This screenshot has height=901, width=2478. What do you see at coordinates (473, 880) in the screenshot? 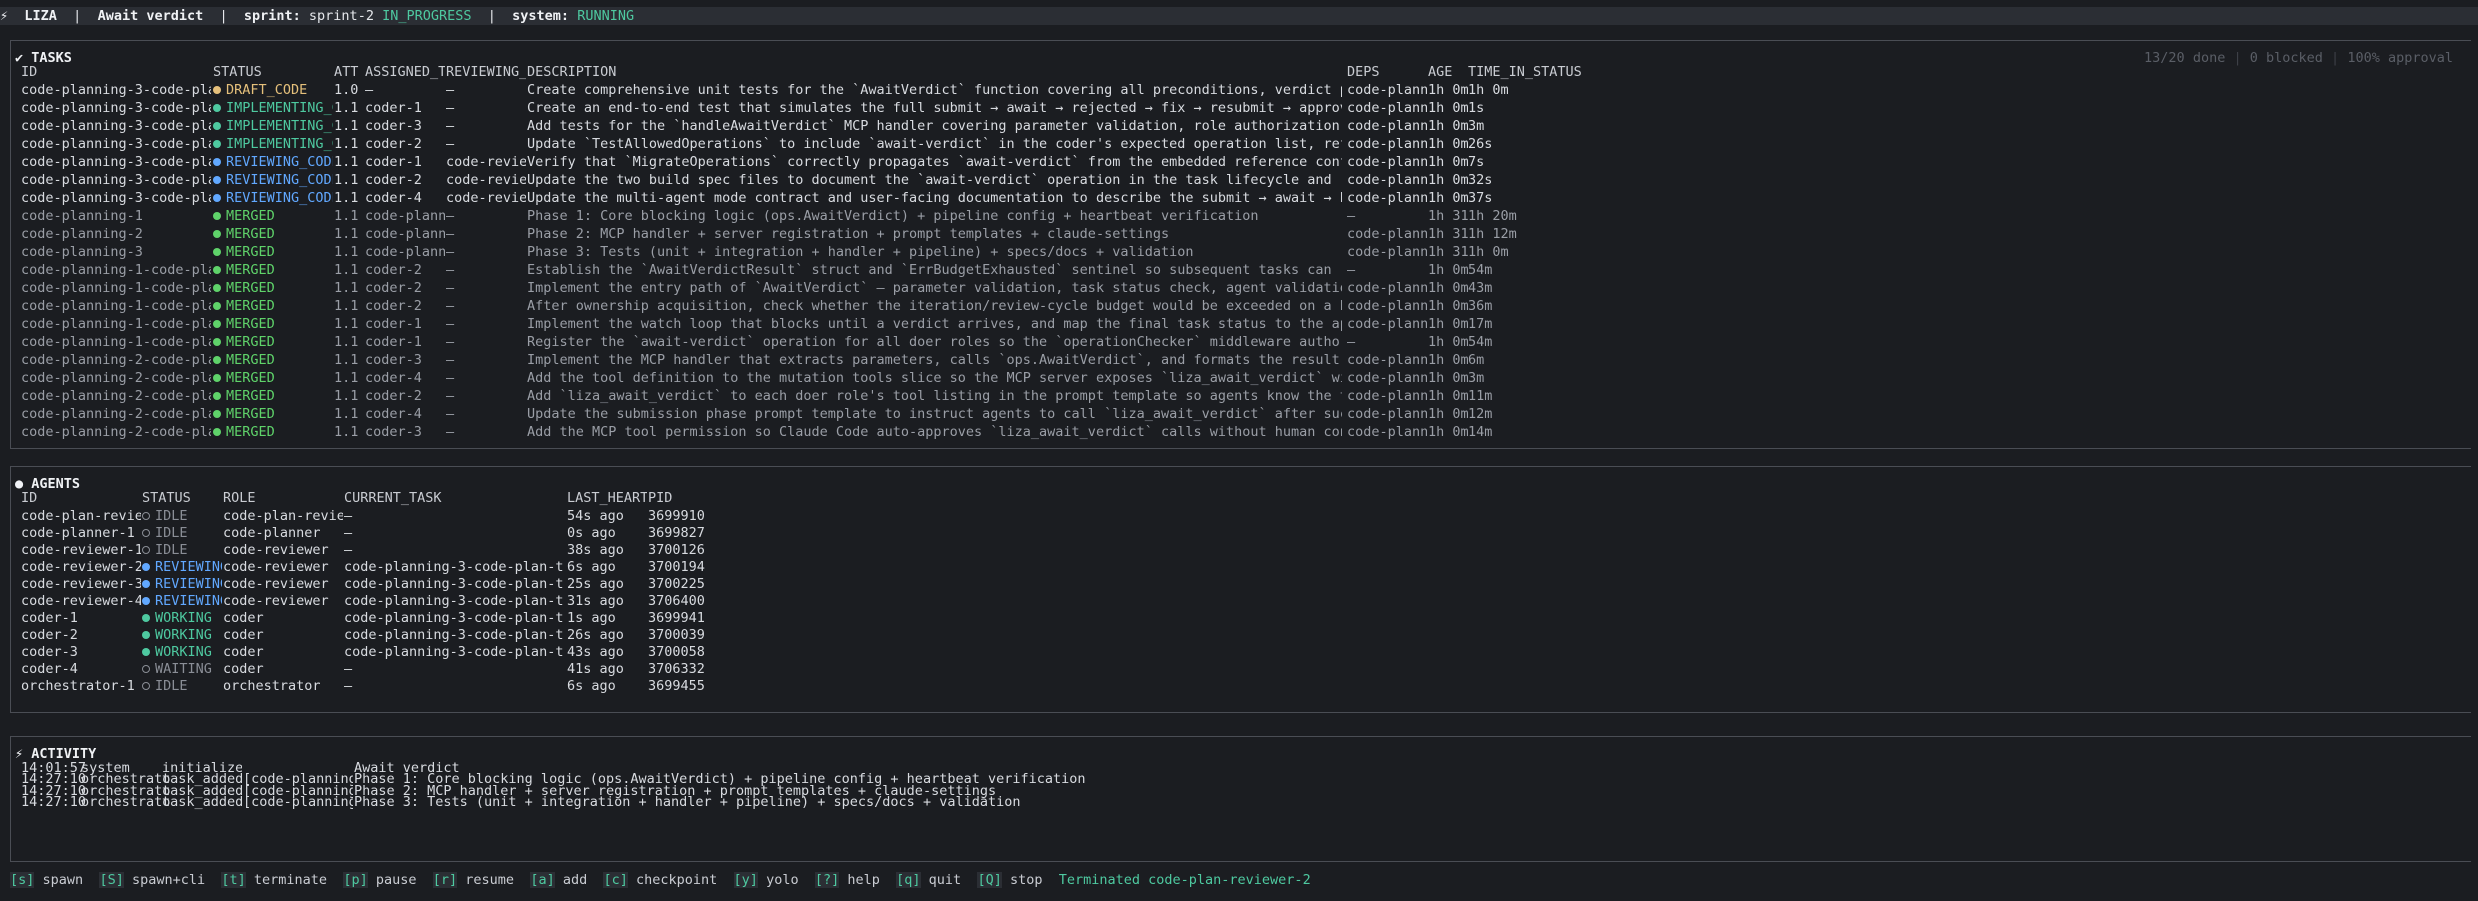
I see `keybinding-resume: [r] resume` at bounding box center [473, 880].